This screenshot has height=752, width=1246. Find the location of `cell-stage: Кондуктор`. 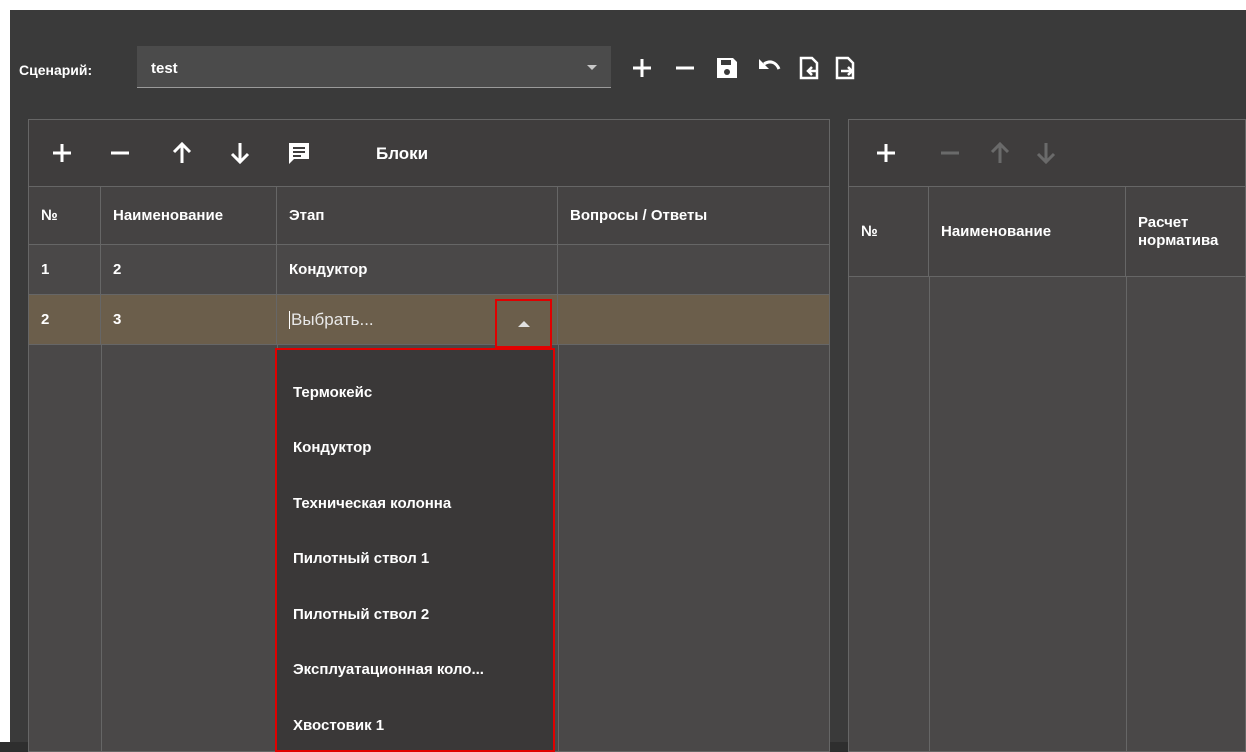

cell-stage: Кондуктор is located at coordinates (417, 269).